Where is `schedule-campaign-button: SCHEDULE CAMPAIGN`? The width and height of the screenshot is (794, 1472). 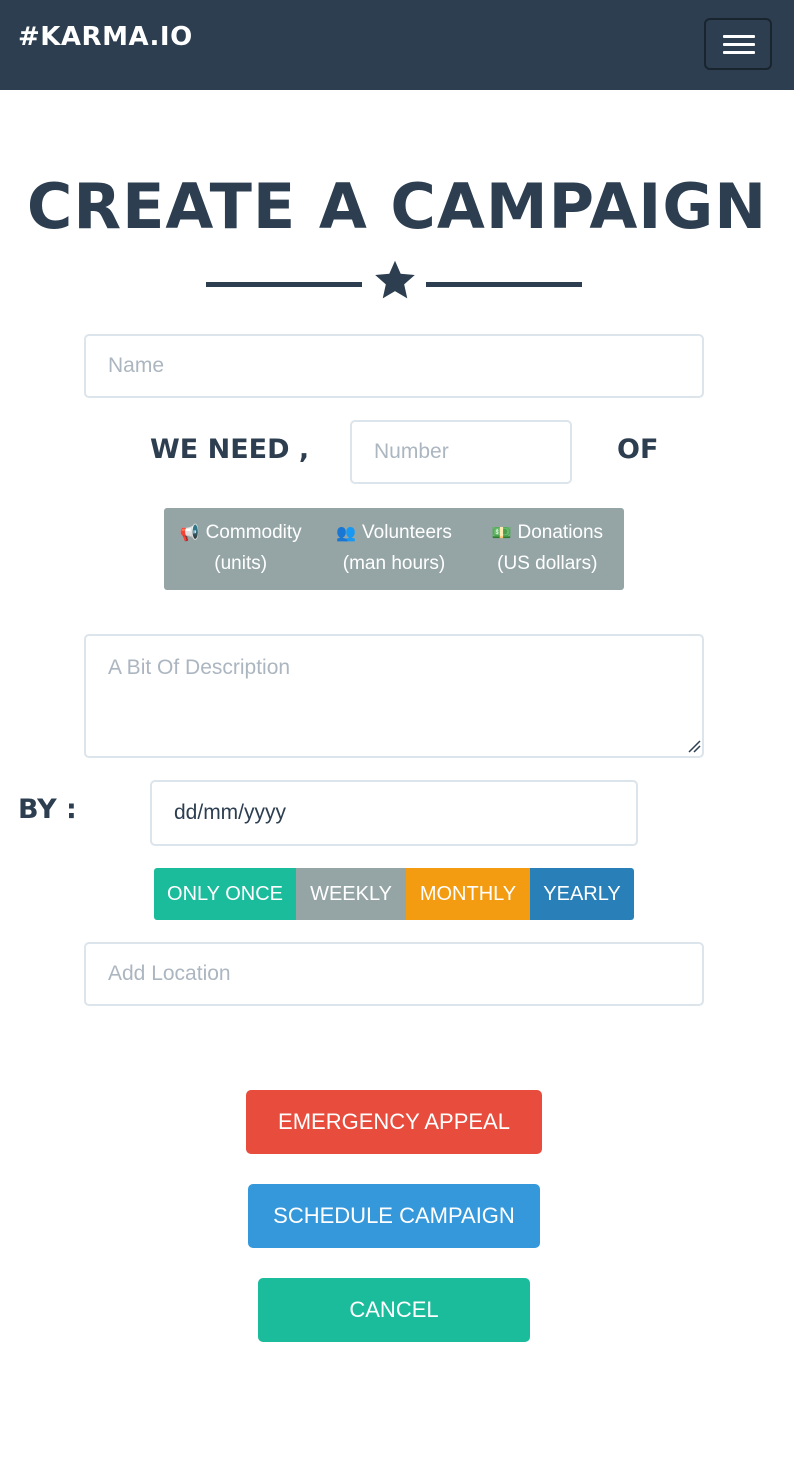
schedule-campaign-button: SCHEDULE CAMPAIGN is located at coordinates (394, 1216).